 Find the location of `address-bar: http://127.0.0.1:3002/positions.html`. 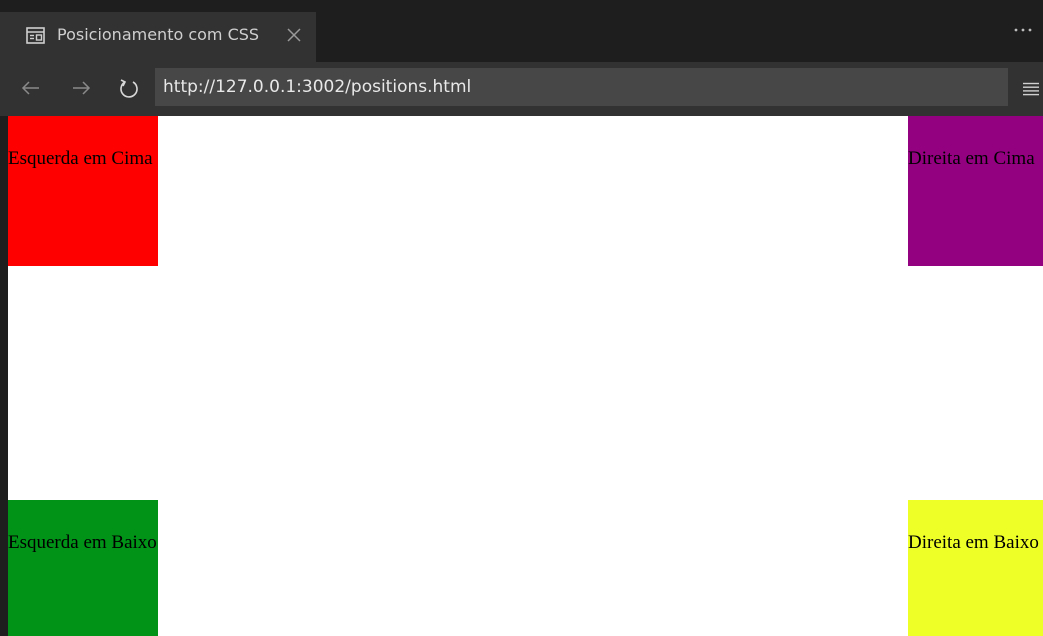

address-bar: http://127.0.0.1:3002/positions.html is located at coordinates (581, 87).